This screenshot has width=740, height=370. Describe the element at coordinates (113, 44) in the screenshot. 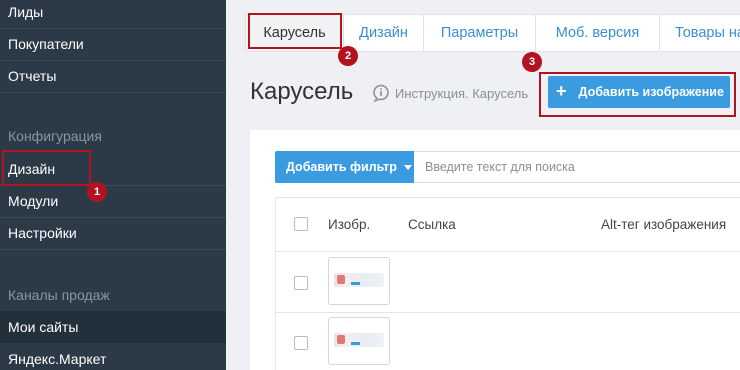

I see `sidebar-item-customers: Покупатели` at that location.